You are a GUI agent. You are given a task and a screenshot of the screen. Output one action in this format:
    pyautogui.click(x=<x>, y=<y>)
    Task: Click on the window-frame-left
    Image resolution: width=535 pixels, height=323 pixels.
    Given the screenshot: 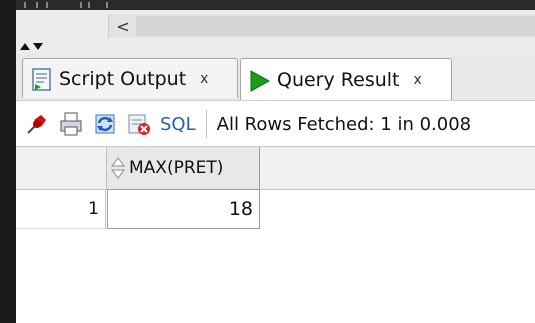 What is the action you would take?
    pyautogui.click(x=8, y=161)
    